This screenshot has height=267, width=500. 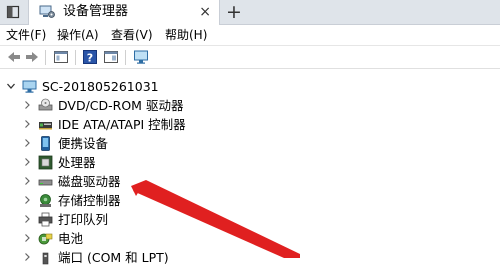 I want to click on tree-item-ide-controller: IDE ATA/ATAPI 控制器, so click(x=250, y=124).